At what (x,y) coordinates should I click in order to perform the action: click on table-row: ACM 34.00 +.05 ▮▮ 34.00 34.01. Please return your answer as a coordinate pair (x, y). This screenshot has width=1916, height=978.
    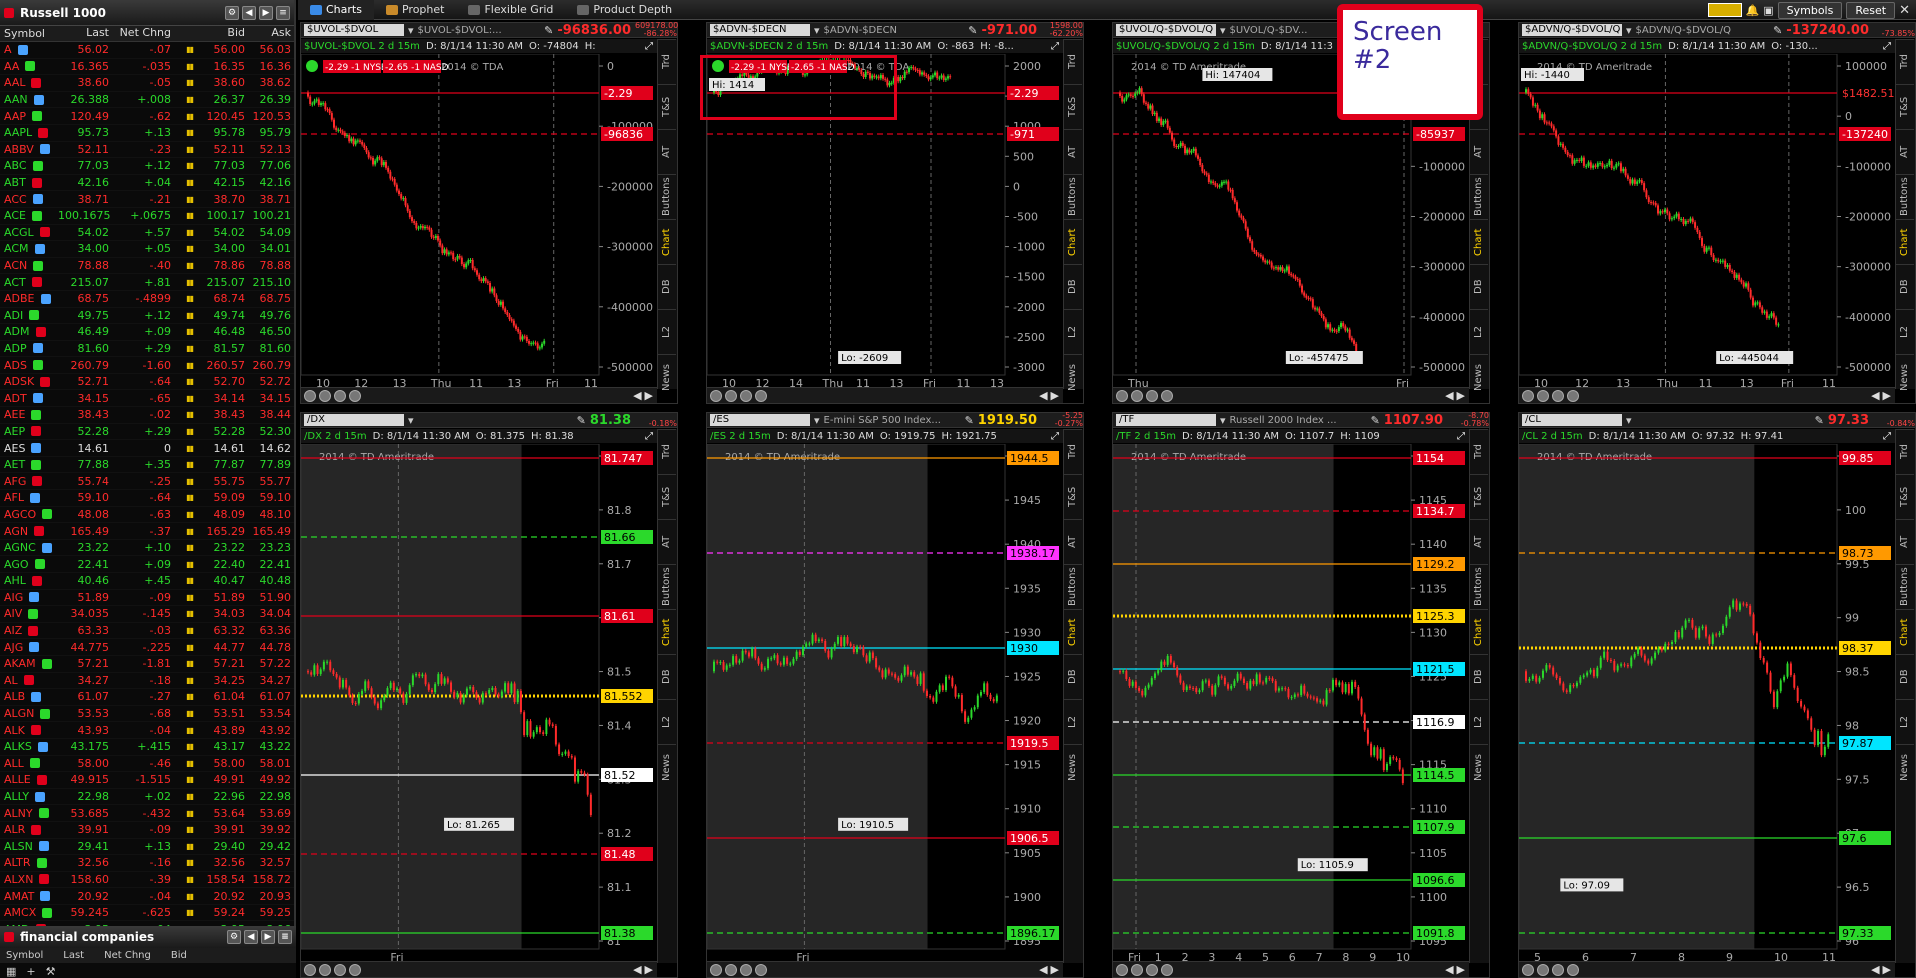
    Looking at the image, I should click on (147, 249).